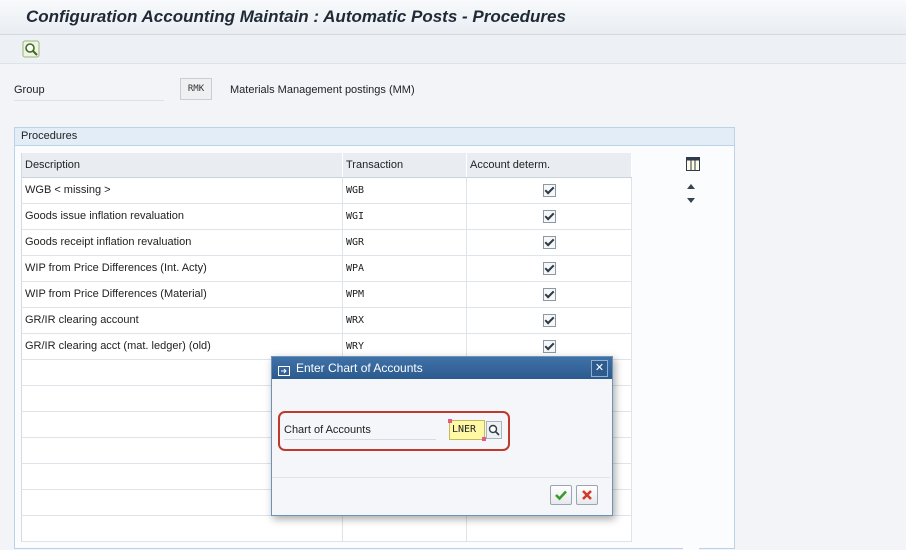 Image resolution: width=906 pixels, height=550 pixels. Describe the element at coordinates (182, 216) in the screenshot. I see `cell-description: Goods issue inflation revaluation` at that location.